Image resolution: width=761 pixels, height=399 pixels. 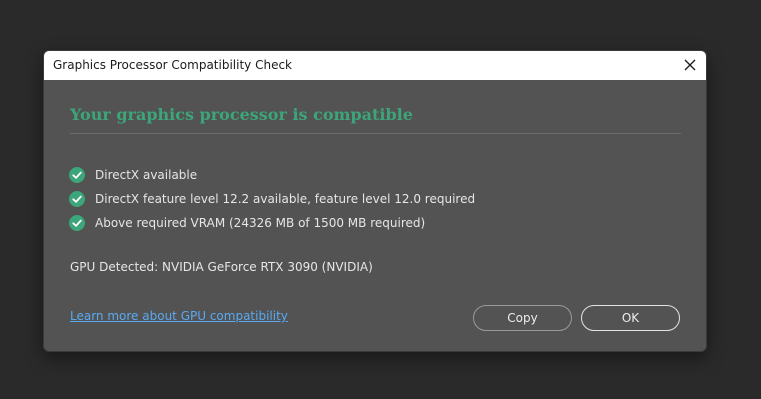 I want to click on close-button, so click(x=690, y=65).